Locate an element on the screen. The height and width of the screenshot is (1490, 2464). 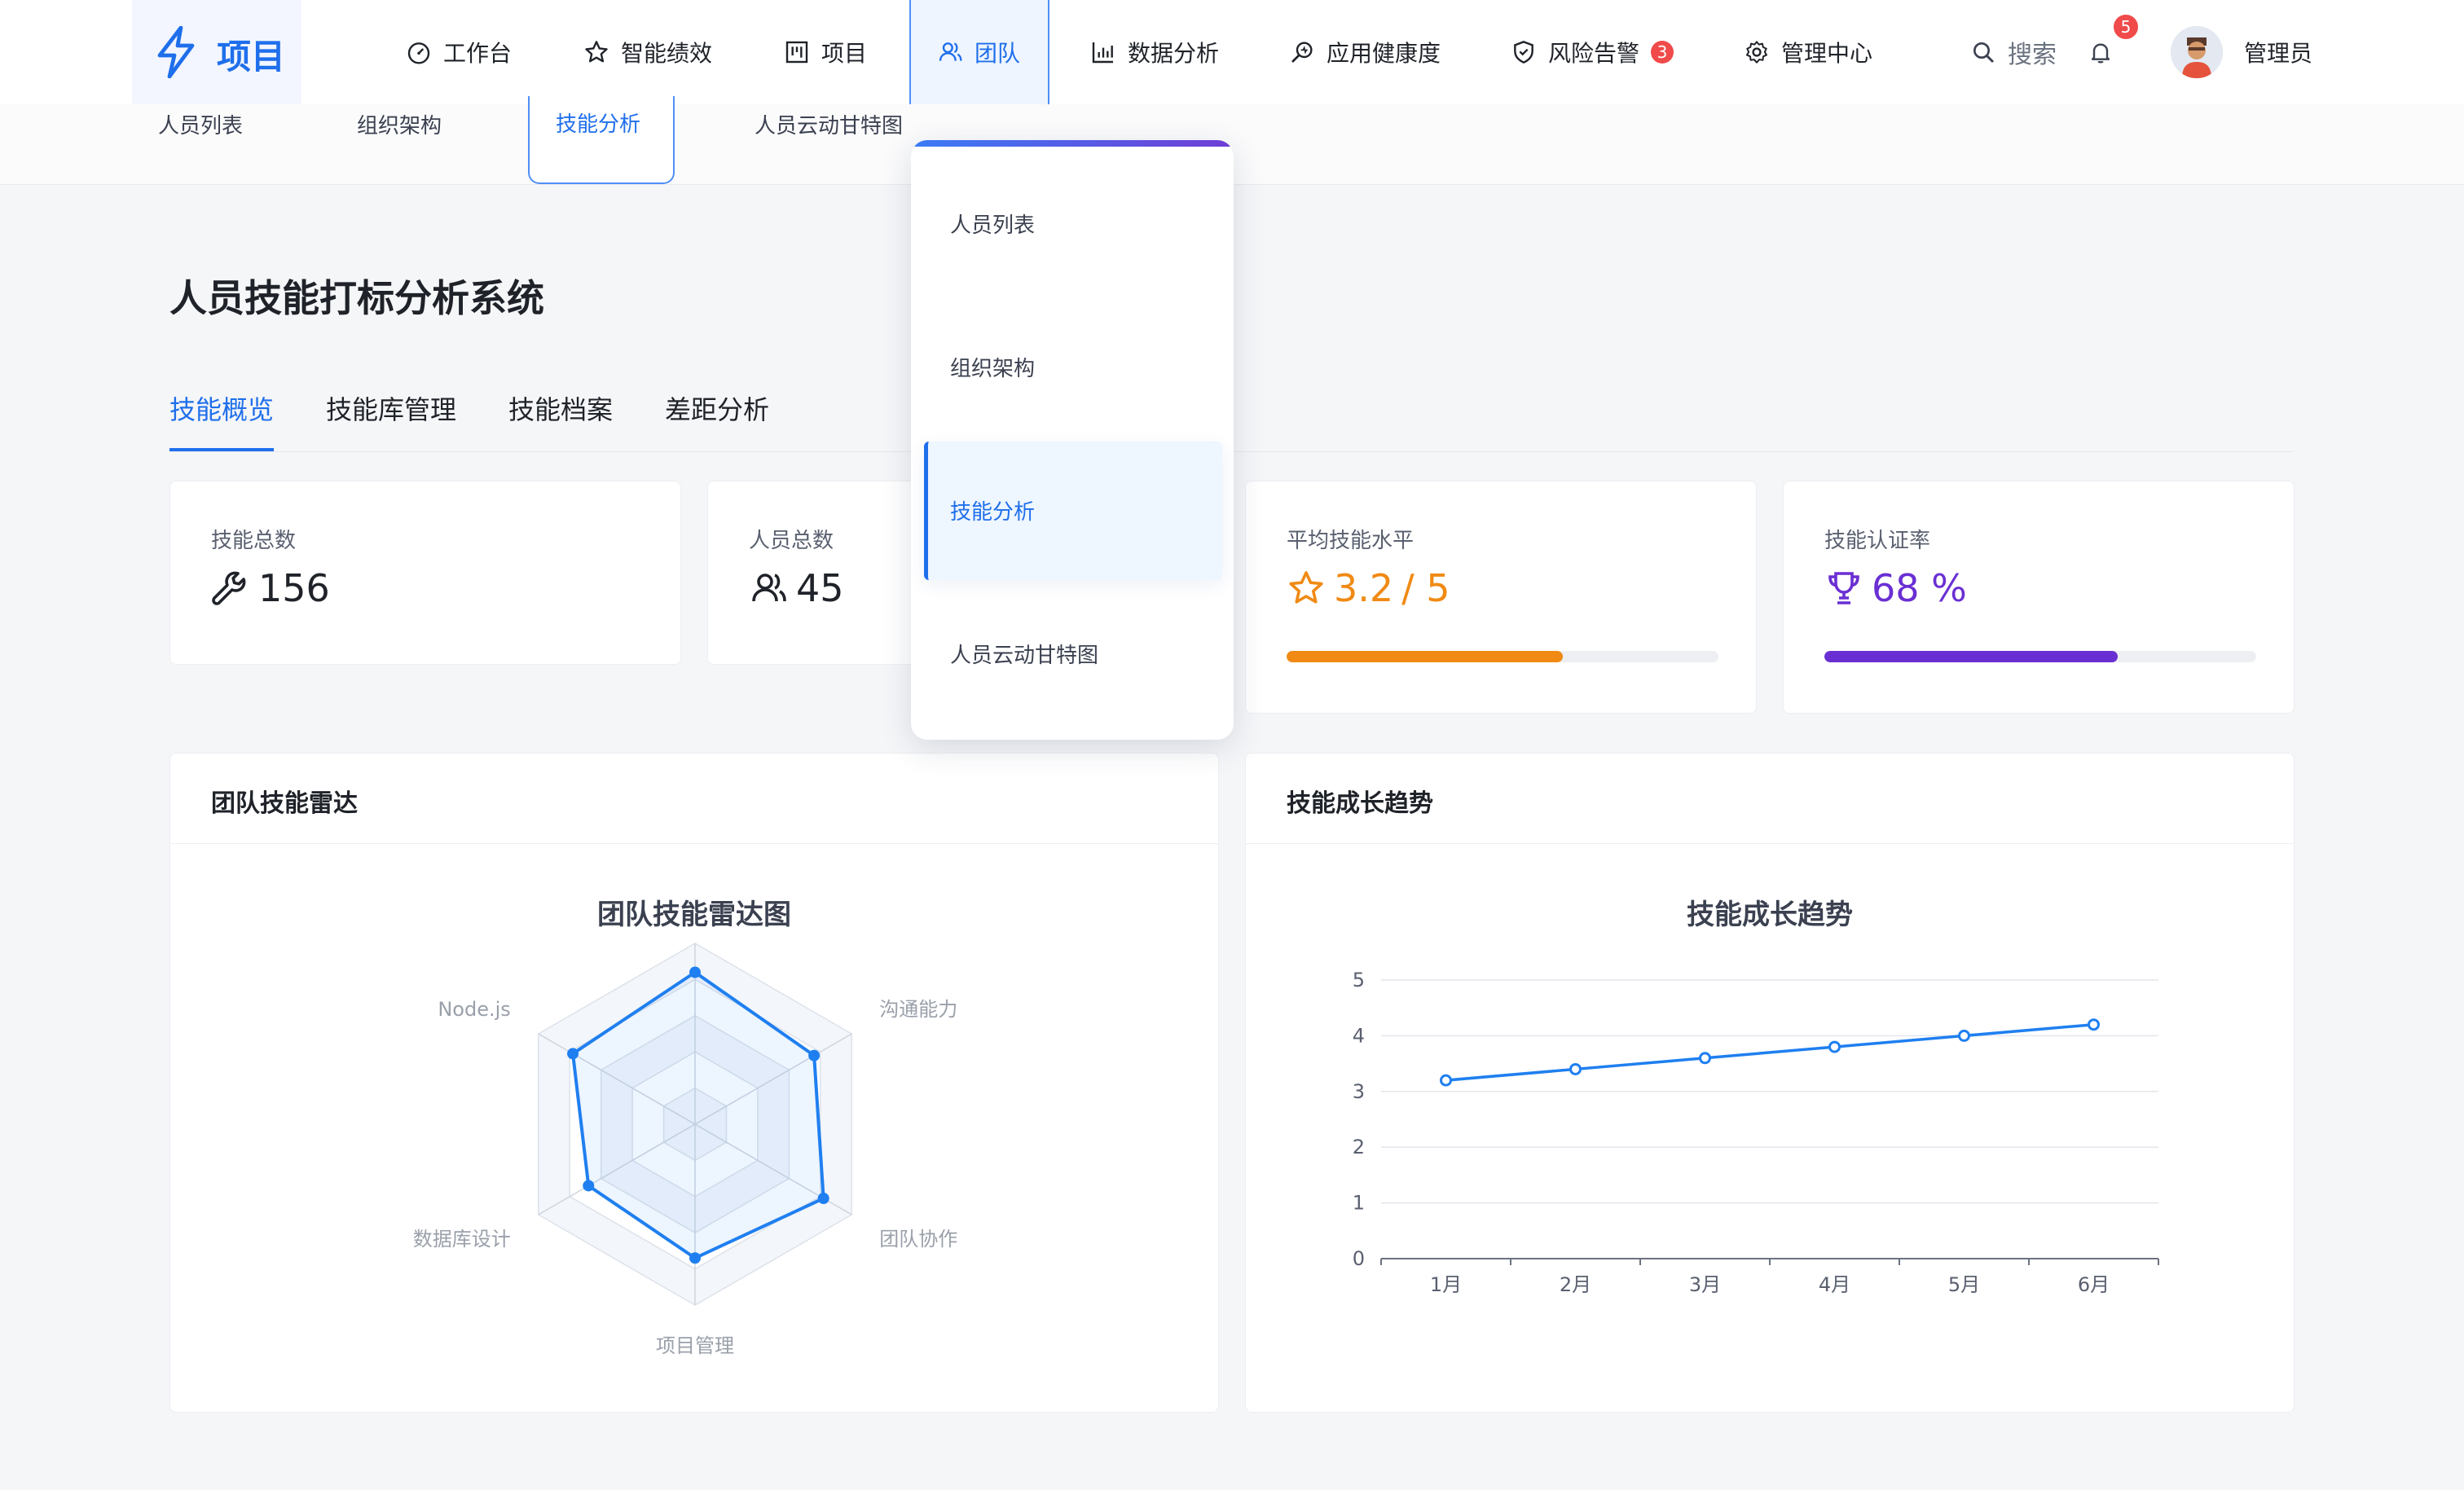
avg-level-progress-track is located at coordinates (1502, 656).